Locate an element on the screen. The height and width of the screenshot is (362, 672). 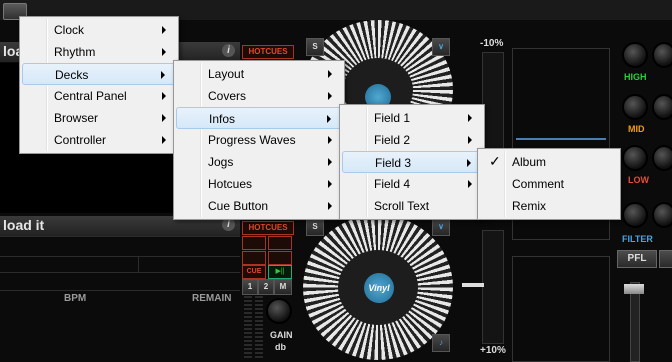
menu-item-scroll-text: Scroll Text is located at coordinates (412, 206).